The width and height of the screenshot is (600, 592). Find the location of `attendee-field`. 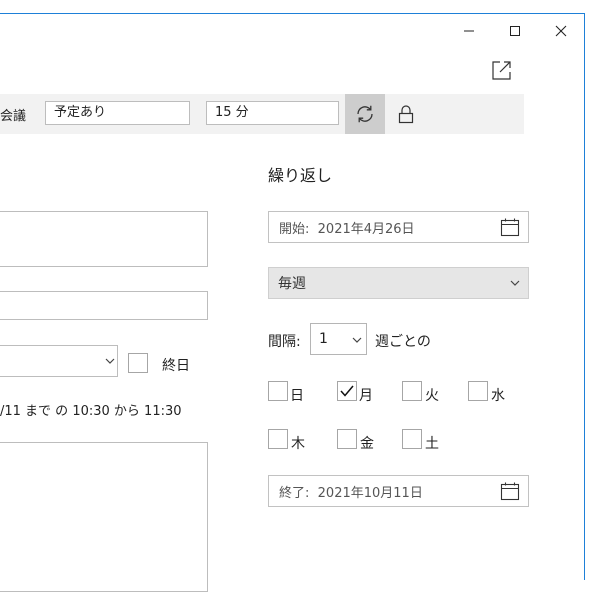

attendee-field is located at coordinates (104, 305).